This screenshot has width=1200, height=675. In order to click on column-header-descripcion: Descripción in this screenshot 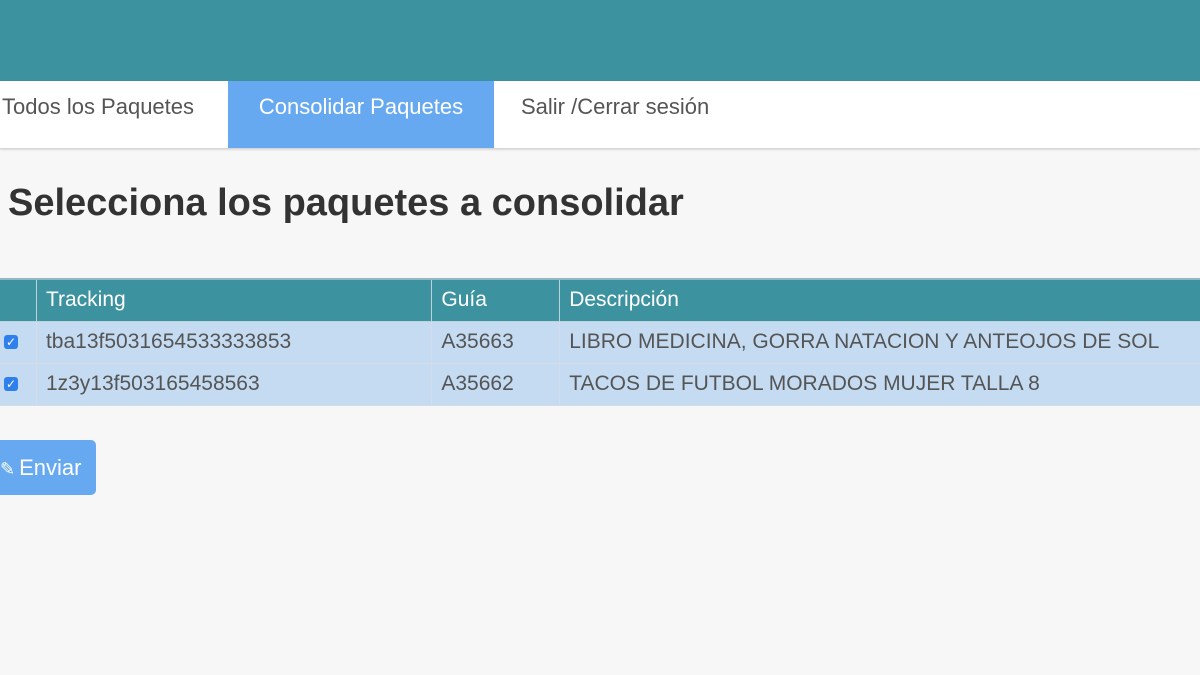, I will do `click(879, 300)`.